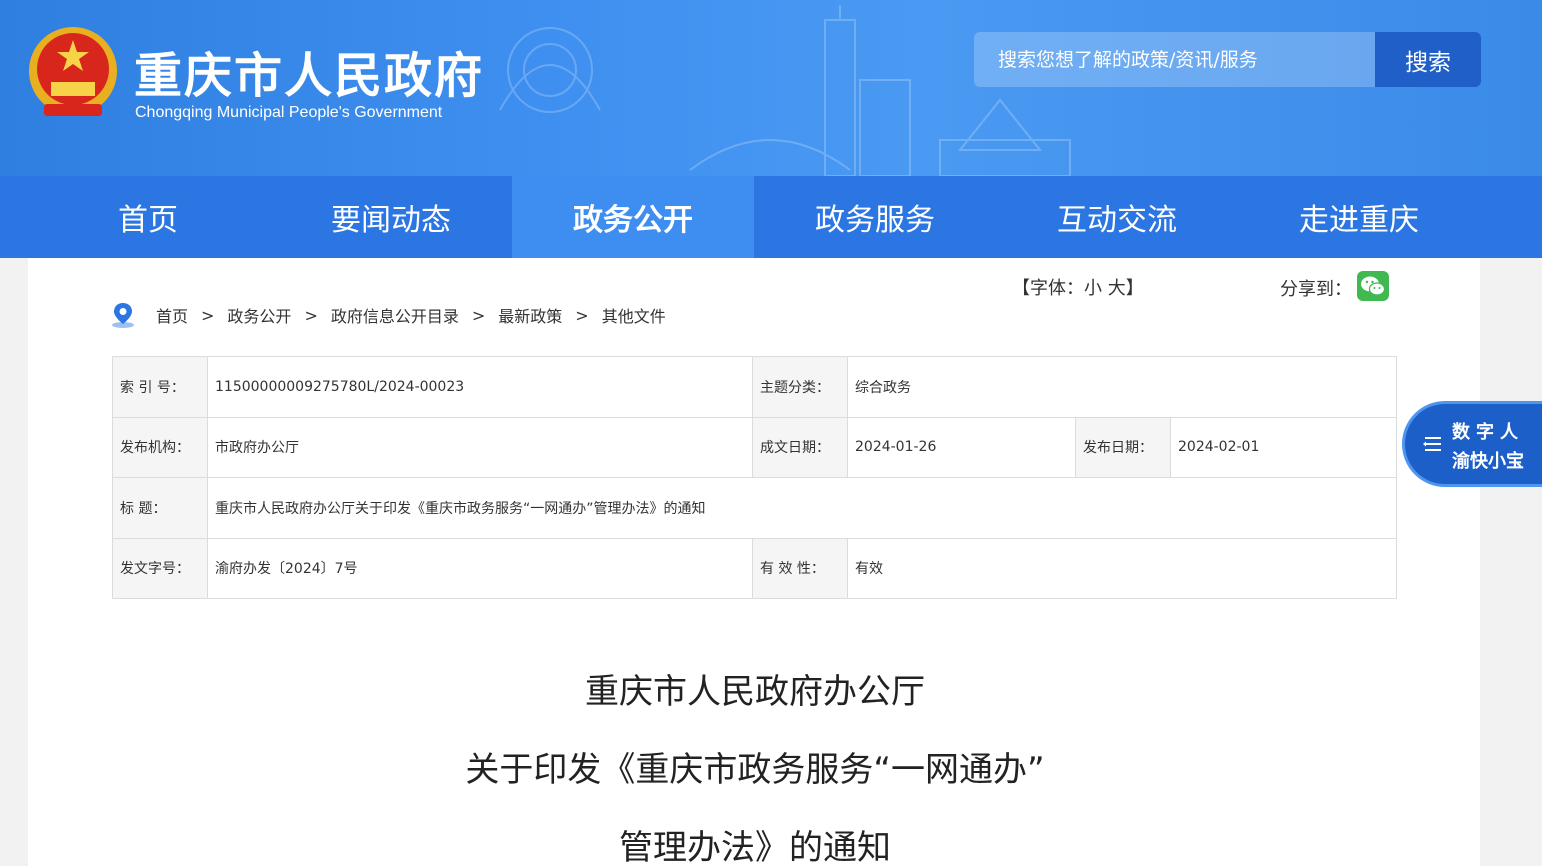  What do you see at coordinates (123, 315) in the screenshot?
I see `location-pin-icon` at bounding box center [123, 315].